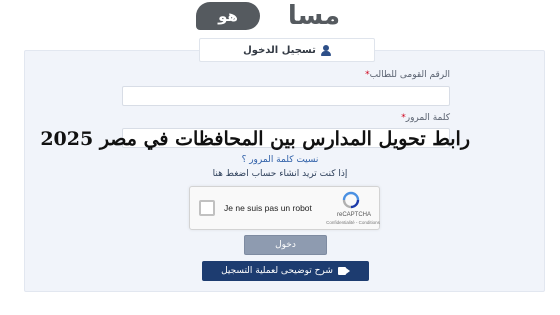 This screenshot has height=315, width=560. Describe the element at coordinates (285, 245) in the screenshot. I see `login-button: دخول` at that location.